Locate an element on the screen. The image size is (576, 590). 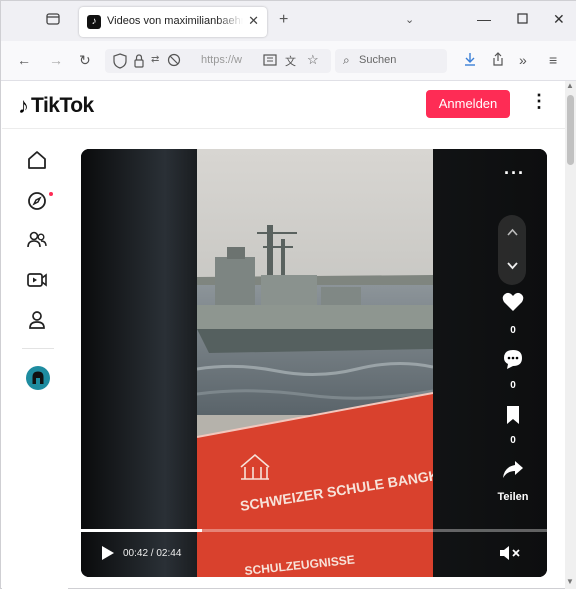
more-options-icon: ⋮ is located at coordinates (539, 101).